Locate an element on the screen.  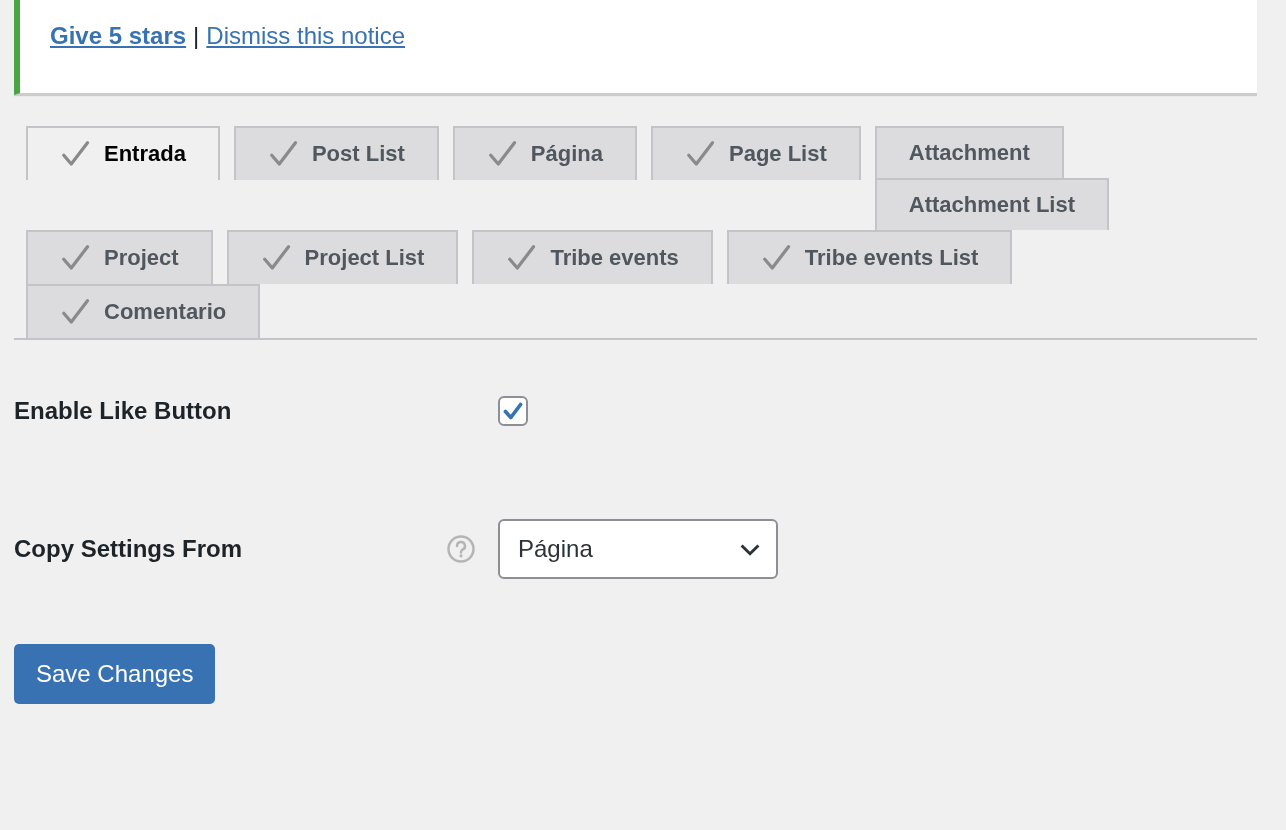
nav-tab: Comentario is located at coordinates (143, 311).